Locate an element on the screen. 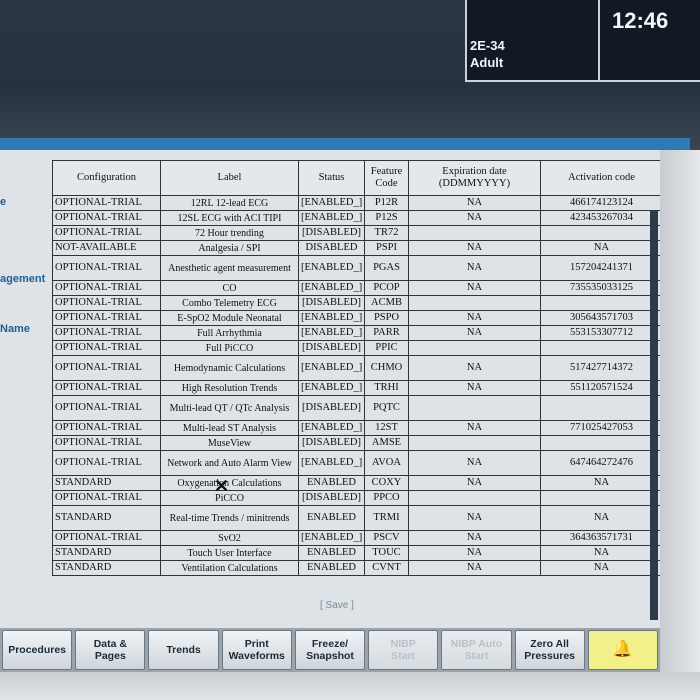 Image resolution: width=700 pixels, height=700 pixels. label-cell: Anesthetic agent measurement is located at coordinates (229, 268).